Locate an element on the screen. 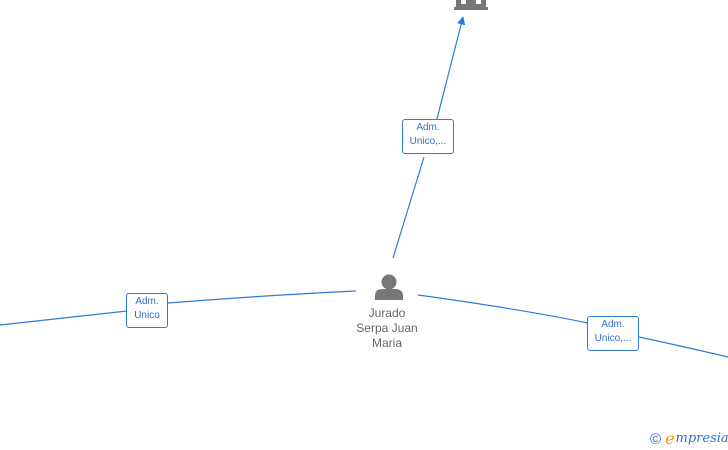 The width and height of the screenshot is (728, 450). person-name-line: Jurado is located at coordinates (387, 313).